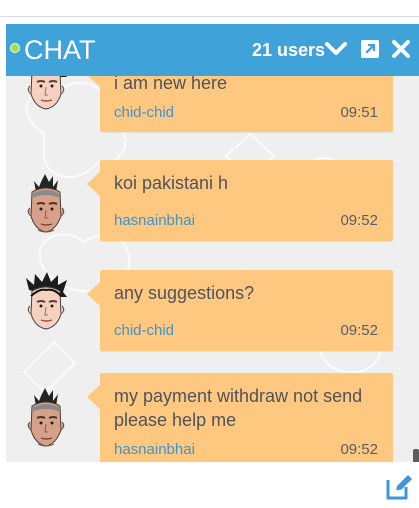  What do you see at coordinates (184, 293) in the screenshot?
I see `message-text: any suggestions?` at bounding box center [184, 293].